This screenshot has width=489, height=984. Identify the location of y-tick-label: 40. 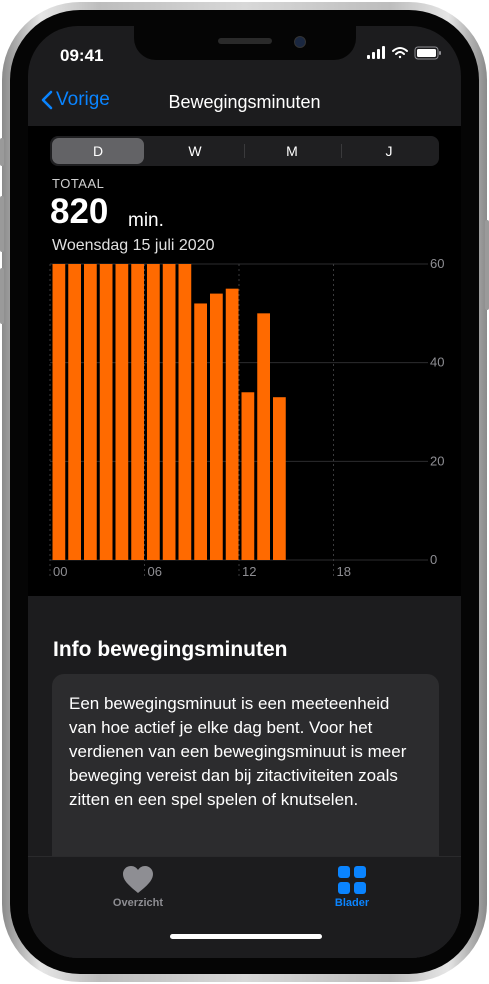
(437, 362).